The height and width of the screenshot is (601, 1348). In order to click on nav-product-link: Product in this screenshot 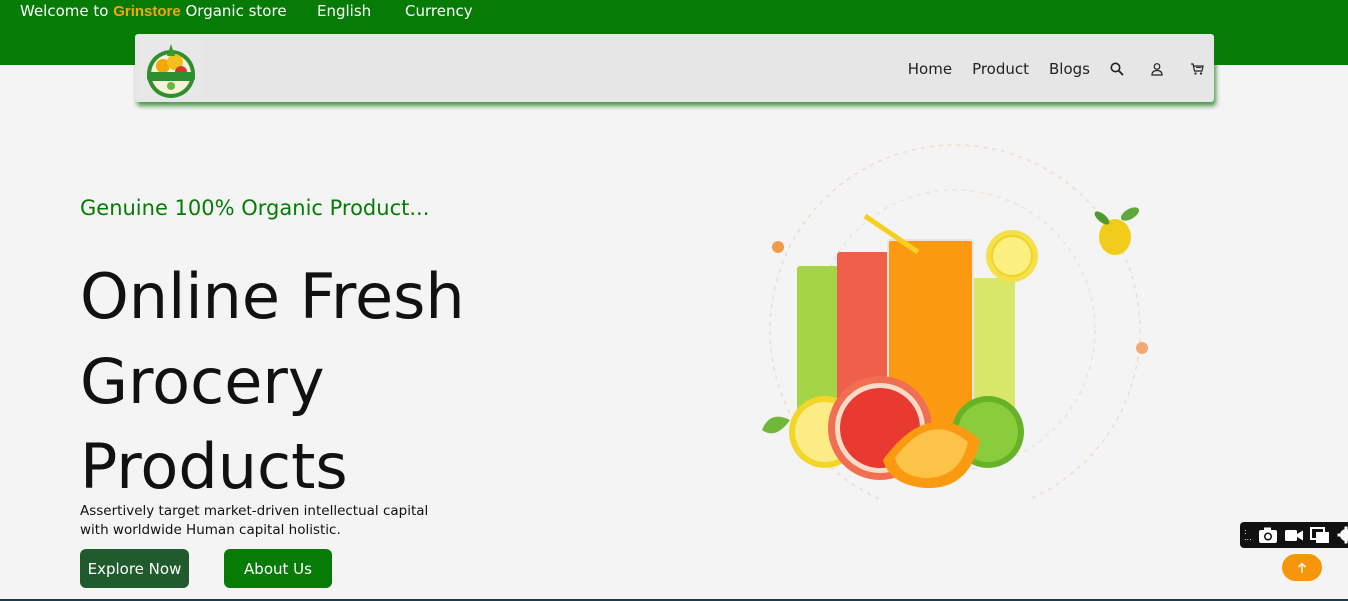, I will do `click(1000, 69)`.